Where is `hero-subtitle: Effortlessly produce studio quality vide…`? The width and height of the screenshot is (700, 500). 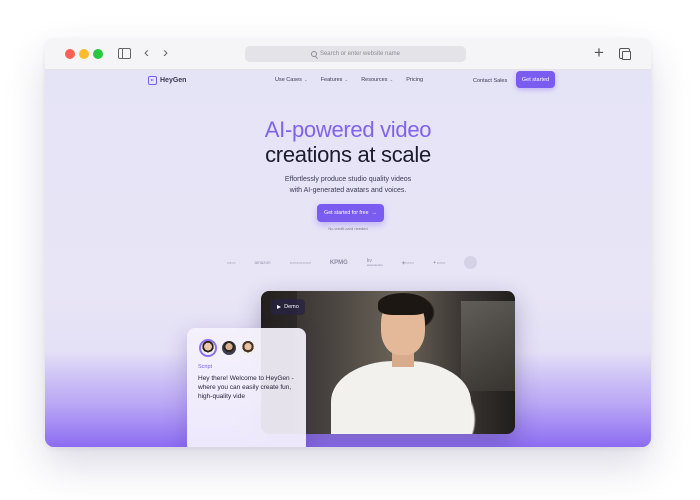
hero-subtitle: Effortlessly produce studio quality vide… is located at coordinates (348, 185).